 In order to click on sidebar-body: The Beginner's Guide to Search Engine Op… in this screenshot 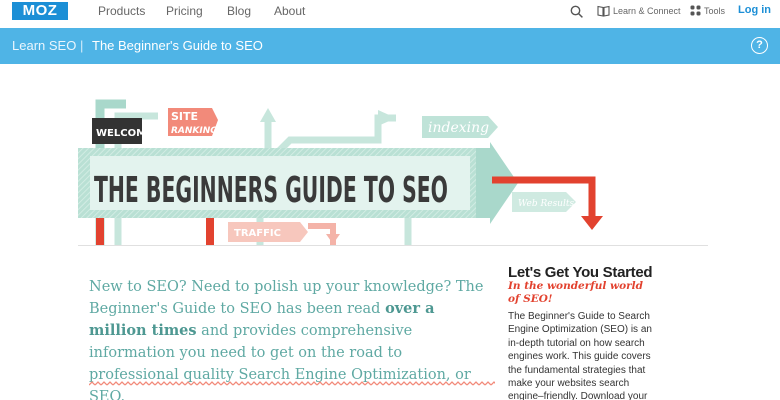, I will do `click(580, 355)`.